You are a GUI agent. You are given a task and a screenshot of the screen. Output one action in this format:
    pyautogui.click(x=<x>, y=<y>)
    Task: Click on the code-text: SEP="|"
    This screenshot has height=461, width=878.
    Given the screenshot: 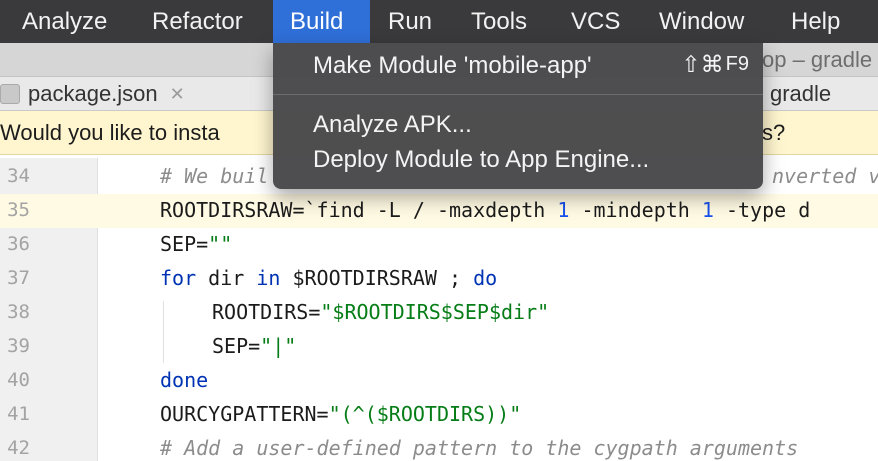 What is the action you would take?
    pyautogui.click(x=254, y=346)
    